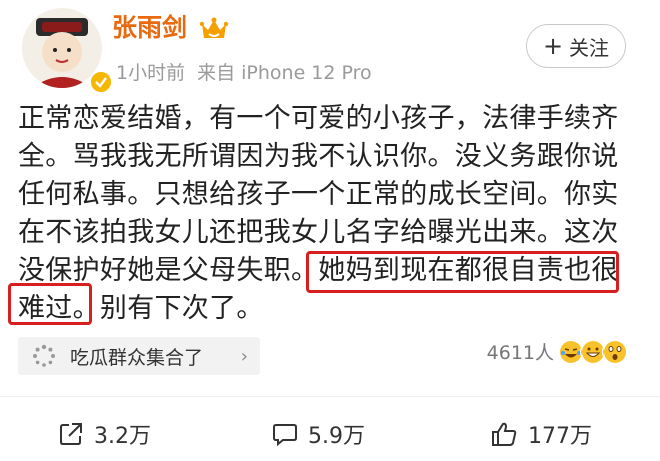 This screenshot has width=660, height=461. I want to click on reactions-summary: 4611人, so click(557, 351).